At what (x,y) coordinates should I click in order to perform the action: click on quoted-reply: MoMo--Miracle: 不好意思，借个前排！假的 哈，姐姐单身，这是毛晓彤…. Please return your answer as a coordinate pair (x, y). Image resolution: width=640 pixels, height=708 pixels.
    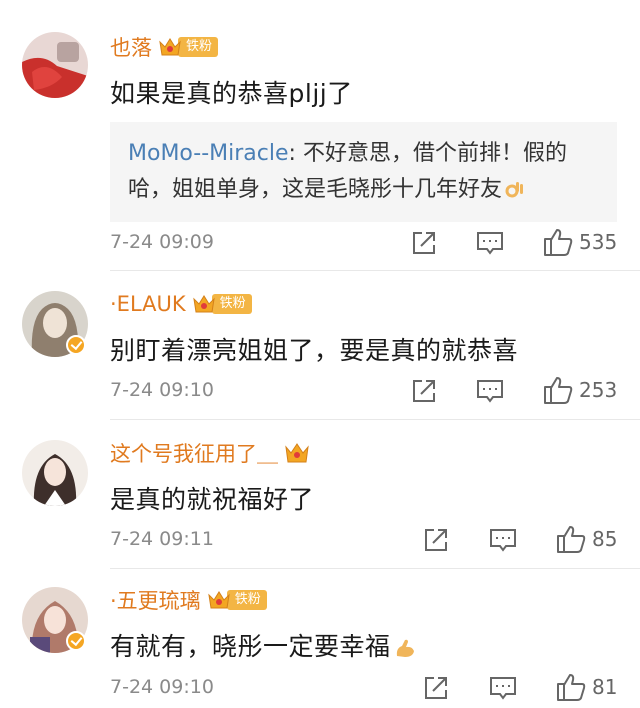
    Looking at the image, I should click on (363, 172).